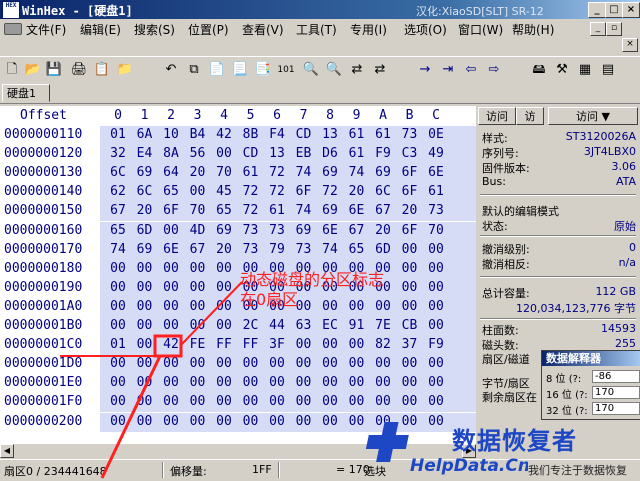  I want to click on back-icon: ⇦, so click(471, 70).